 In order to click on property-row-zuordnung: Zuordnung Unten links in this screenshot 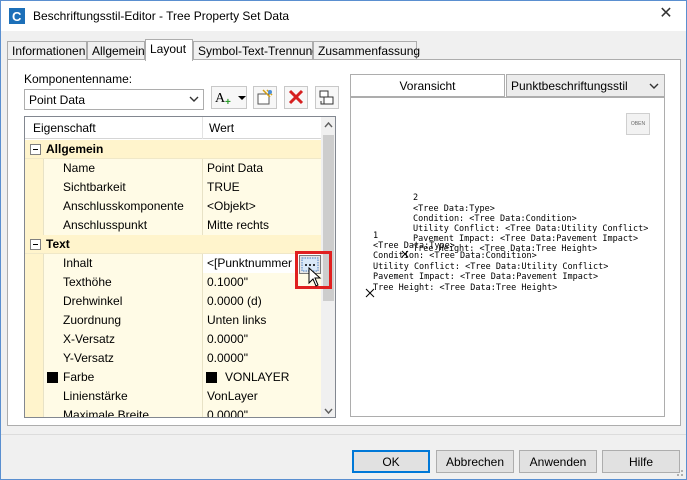, I will do `click(173, 320)`.